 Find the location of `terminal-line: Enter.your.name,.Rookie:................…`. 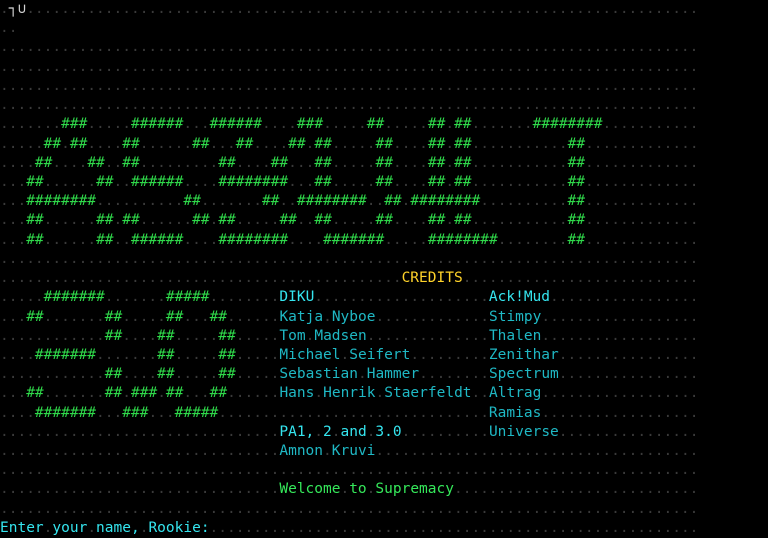

terminal-line: Enter.your.name,.Rookie:................… is located at coordinates (349, 527).